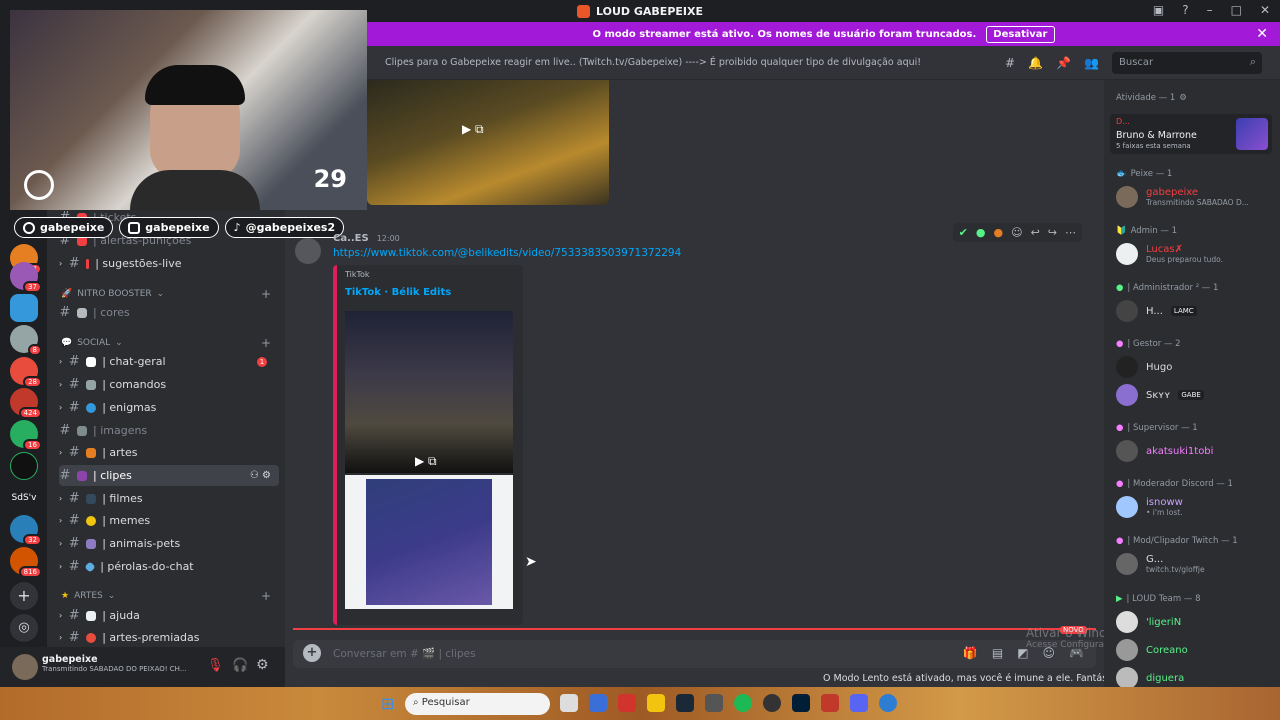 The image size is (1280, 720). I want to click on minimize-icon: –, so click(1210, 10).